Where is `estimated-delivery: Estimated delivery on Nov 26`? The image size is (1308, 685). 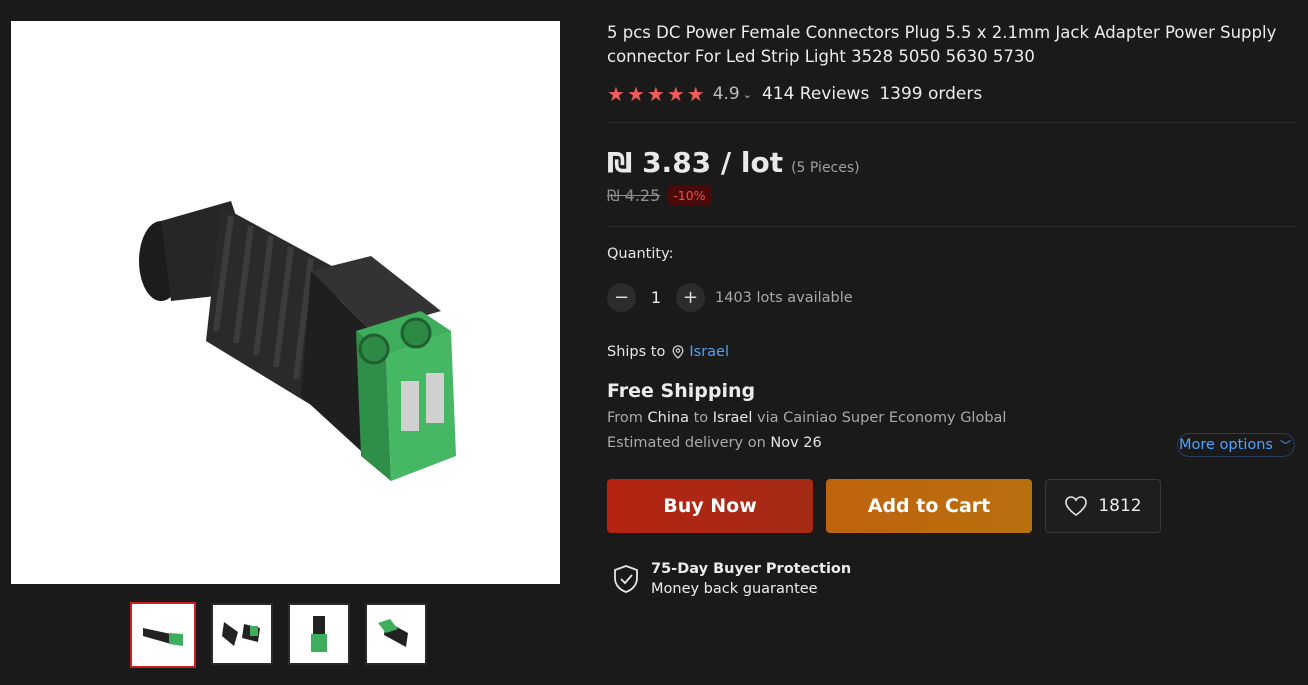
estimated-delivery: Estimated delivery on Nov 26 is located at coordinates (714, 443).